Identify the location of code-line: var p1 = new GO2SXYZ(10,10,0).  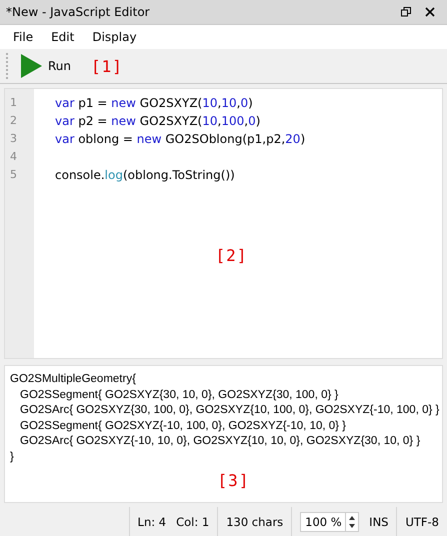
(154, 103).